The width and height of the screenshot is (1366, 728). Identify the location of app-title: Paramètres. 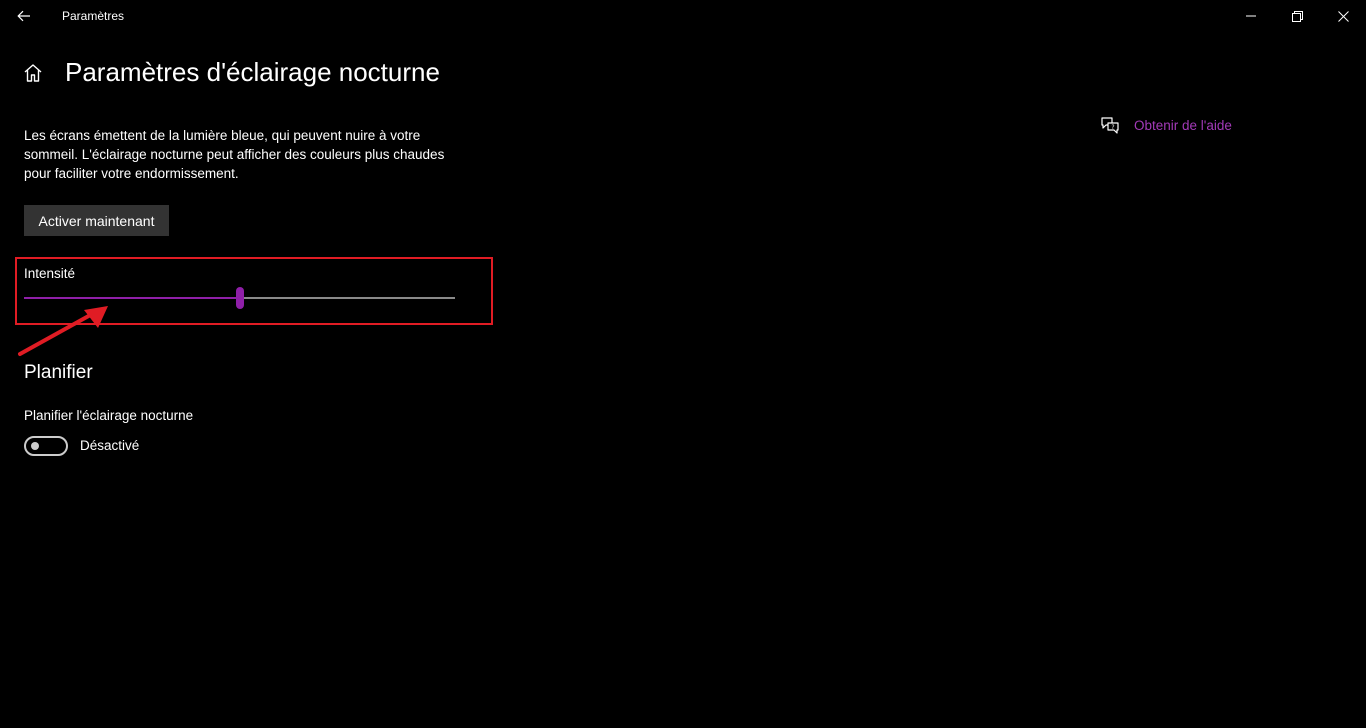
(93, 16).